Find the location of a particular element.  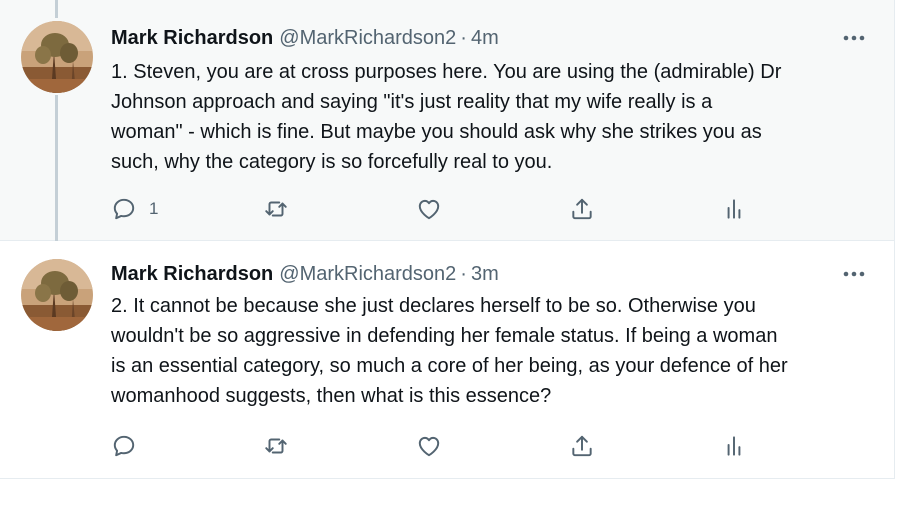

tweet-header: Mark Richardson @MarkRichardson2 · 3m is located at coordinates (305, 274).